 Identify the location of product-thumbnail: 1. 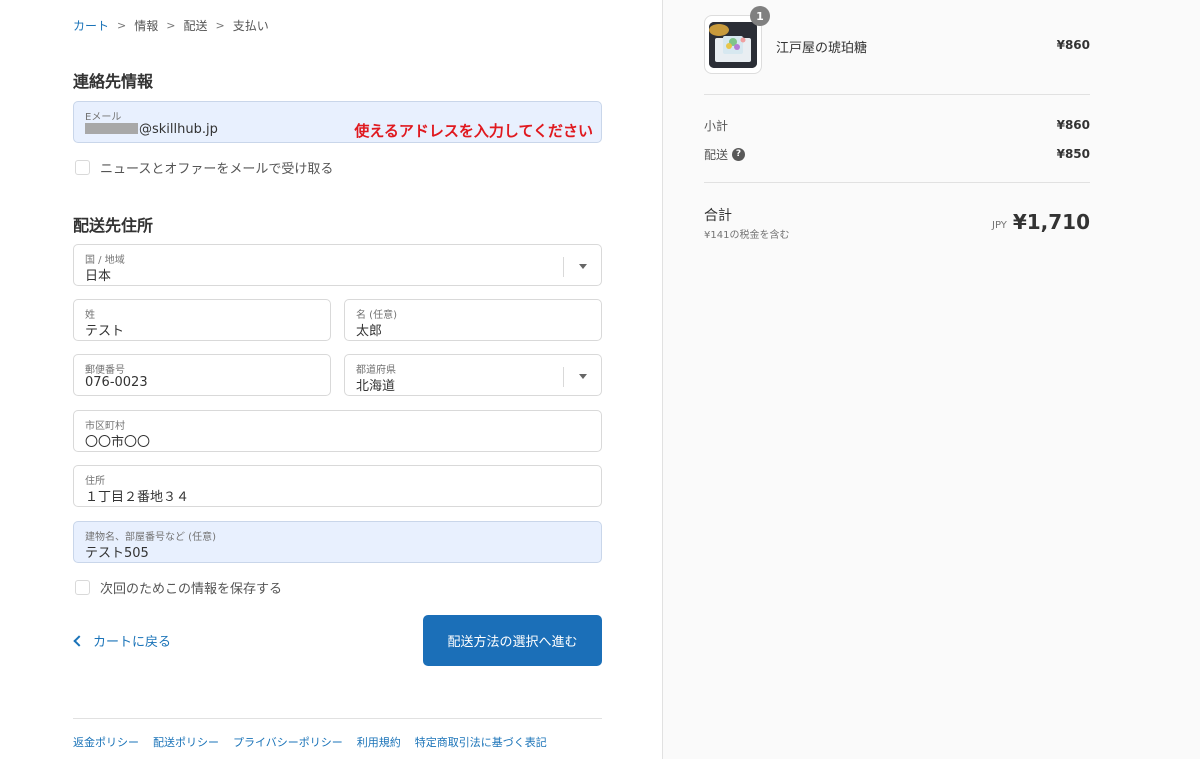
(737, 40).